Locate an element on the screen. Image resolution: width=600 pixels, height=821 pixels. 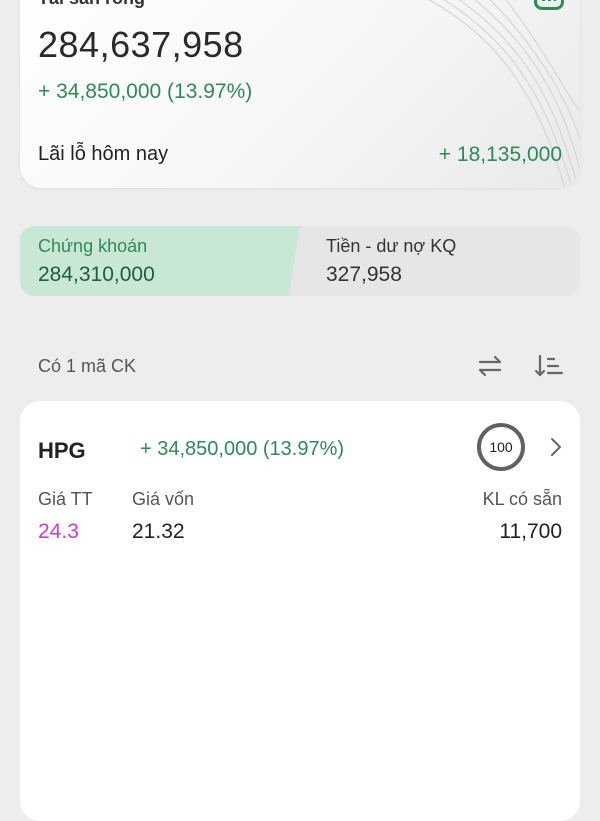
swap-icon is located at coordinates (490, 366).